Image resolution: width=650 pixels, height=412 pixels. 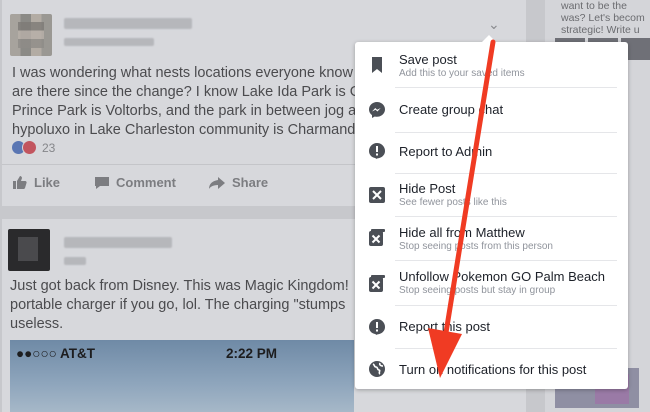 I want to click on bookmark-icon, so click(x=377, y=65).